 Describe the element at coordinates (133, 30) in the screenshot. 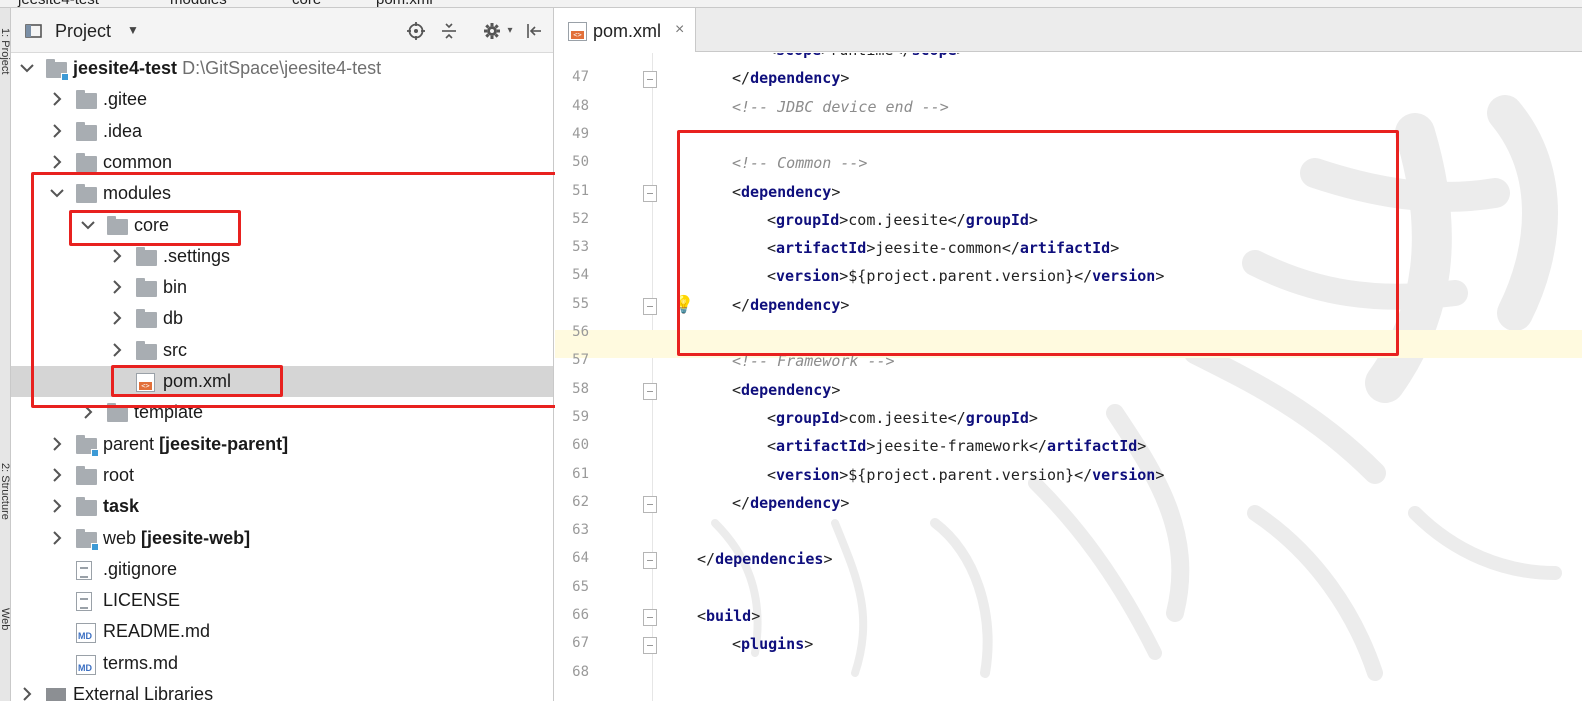

I see `chevron-down-icon: ▼` at that location.